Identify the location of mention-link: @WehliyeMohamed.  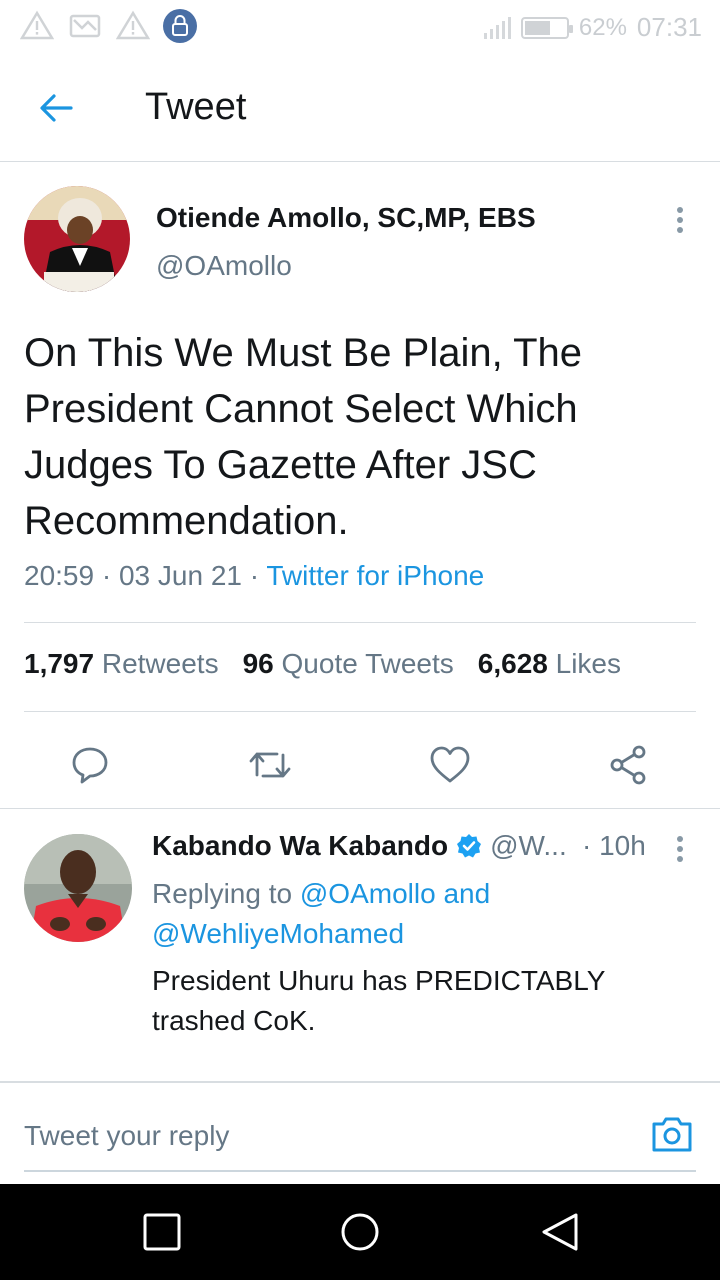
(278, 933).